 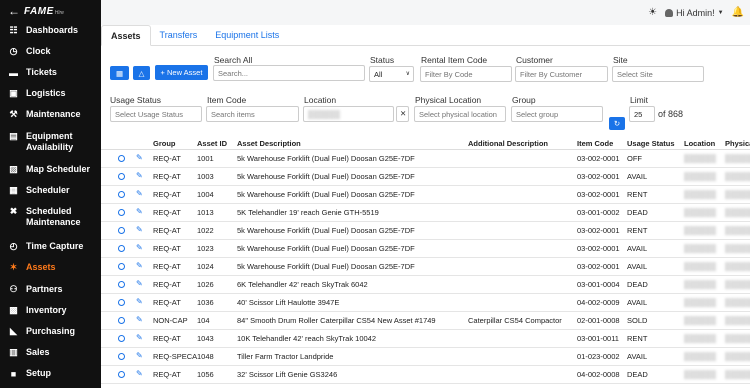 I want to click on sidebar-item-label: Equipment Availability, so click(x=50, y=141).